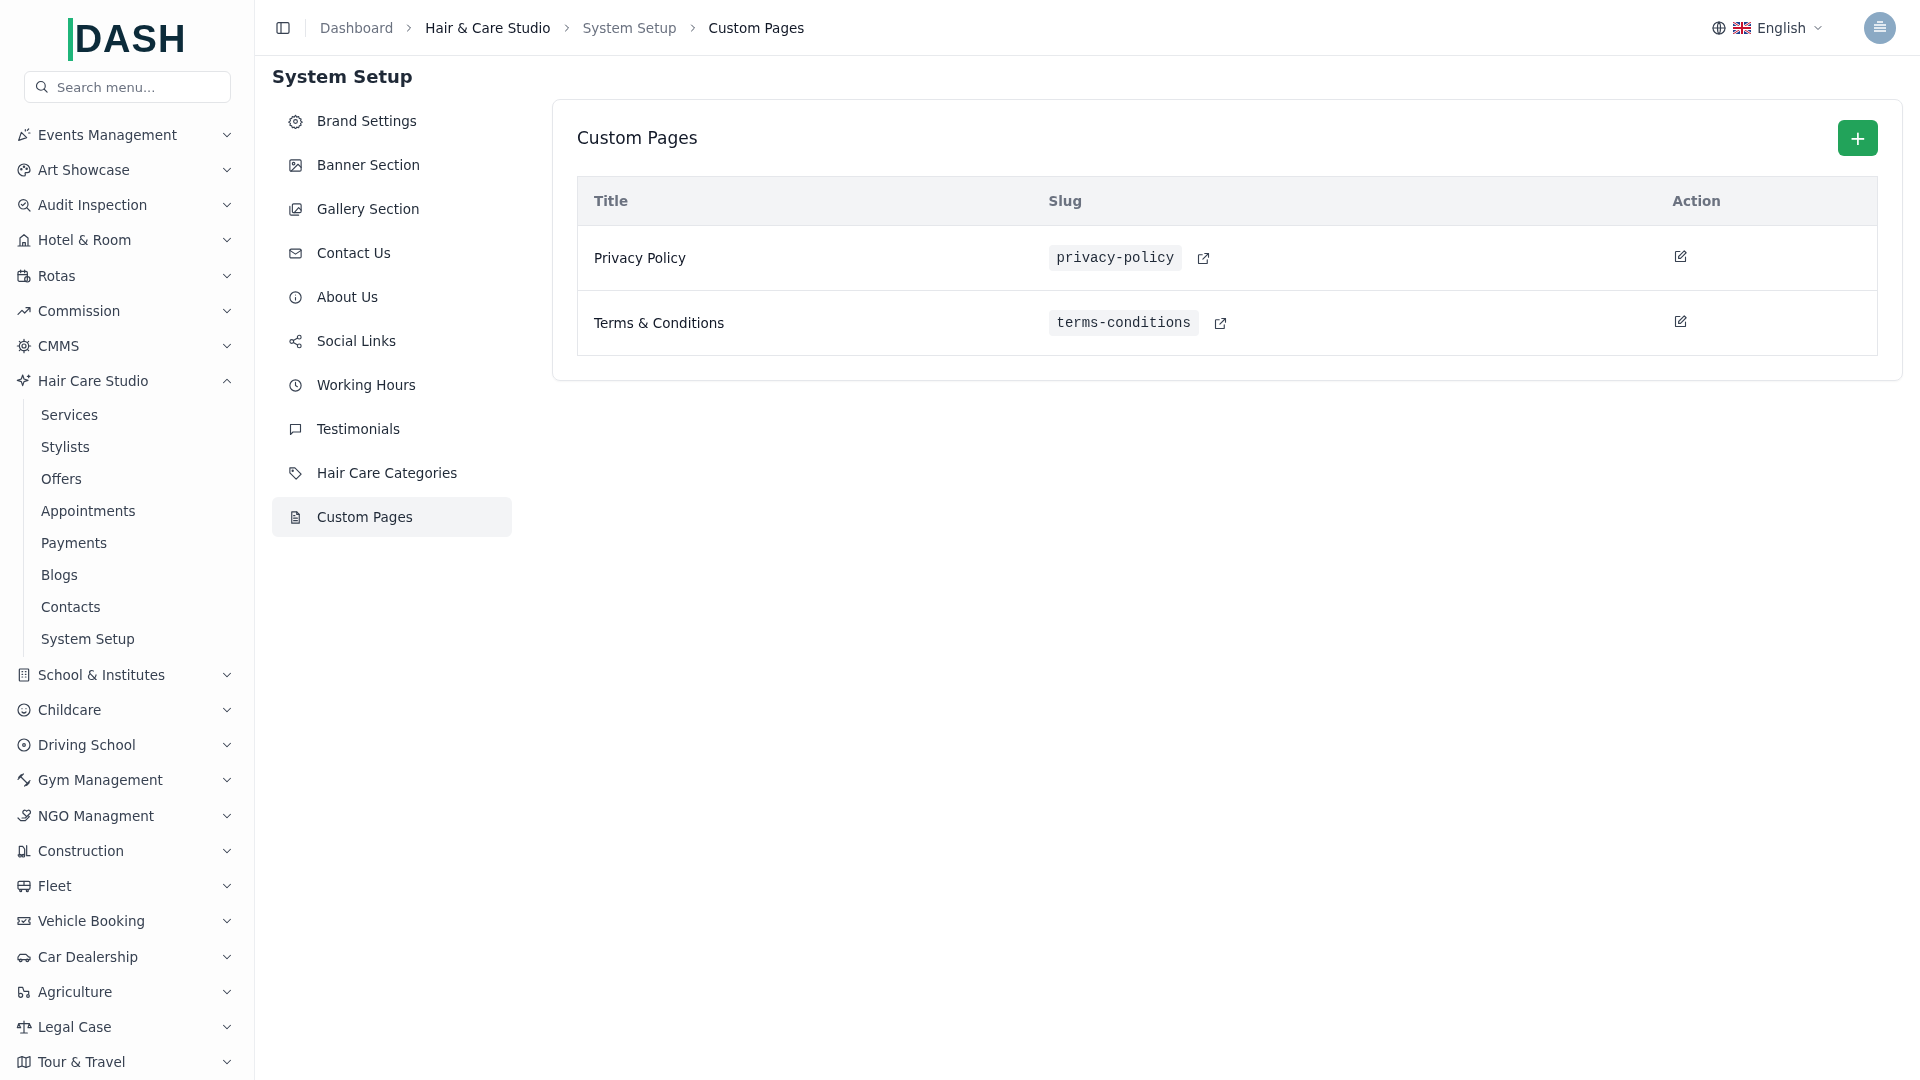 The width and height of the screenshot is (1920, 1080). What do you see at coordinates (139, 415) in the screenshot?
I see `sidebar-subitem: Services` at bounding box center [139, 415].